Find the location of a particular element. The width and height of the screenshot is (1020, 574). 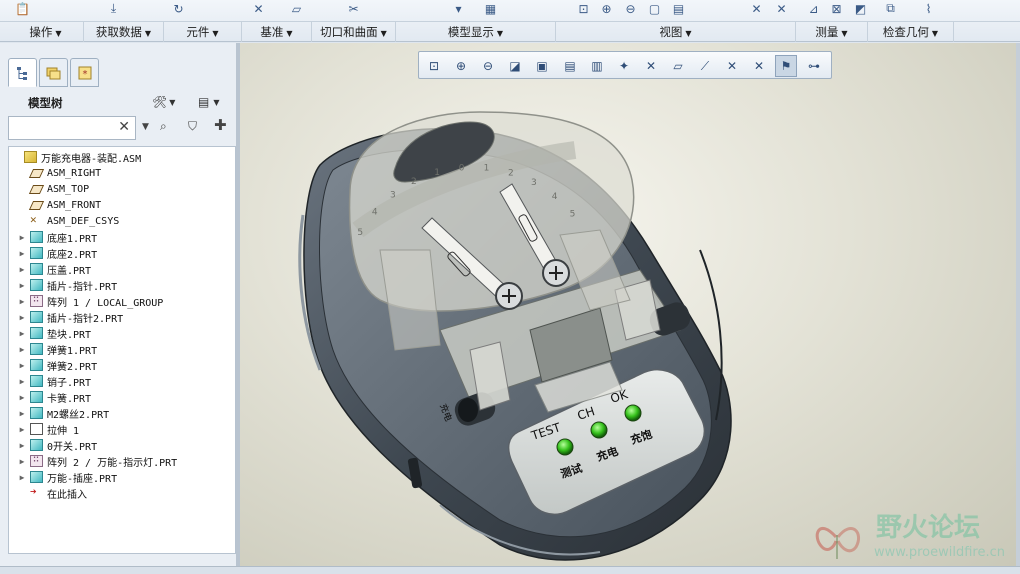

group-component: 元件 ▼ is located at coordinates (203, 32).